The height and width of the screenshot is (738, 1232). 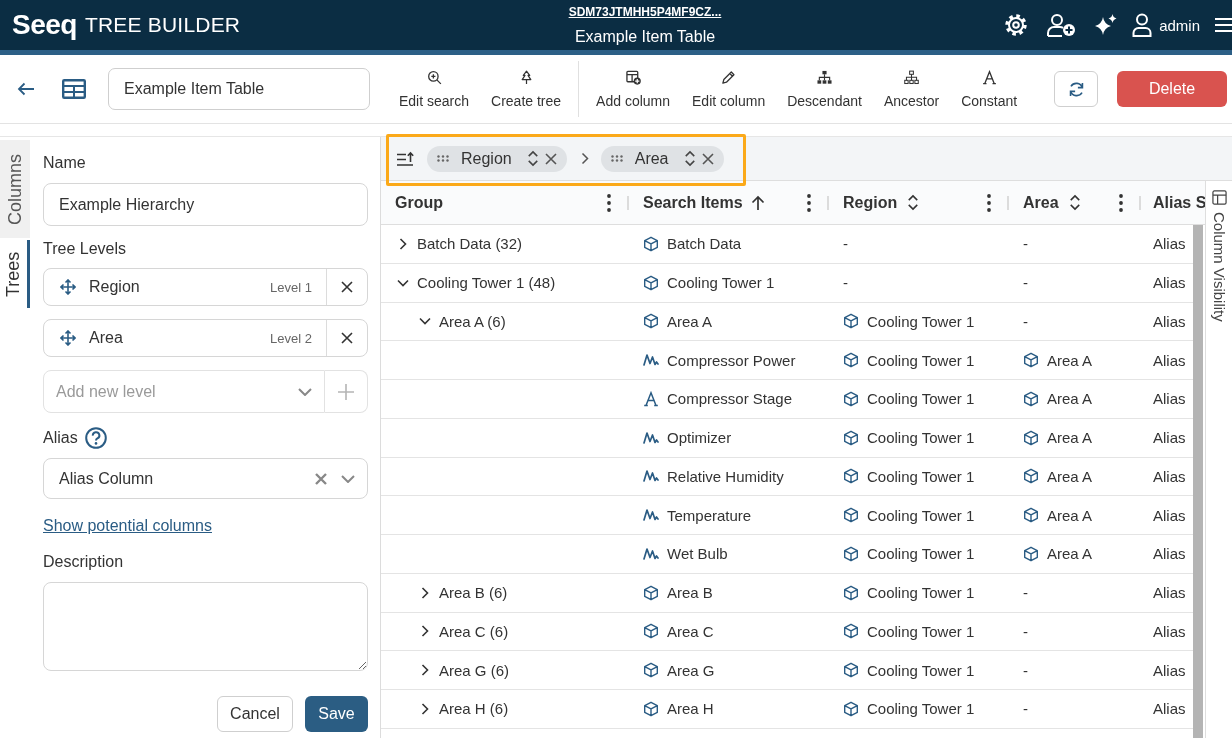 I want to click on column-header: Alias S, so click(x=1179, y=202).